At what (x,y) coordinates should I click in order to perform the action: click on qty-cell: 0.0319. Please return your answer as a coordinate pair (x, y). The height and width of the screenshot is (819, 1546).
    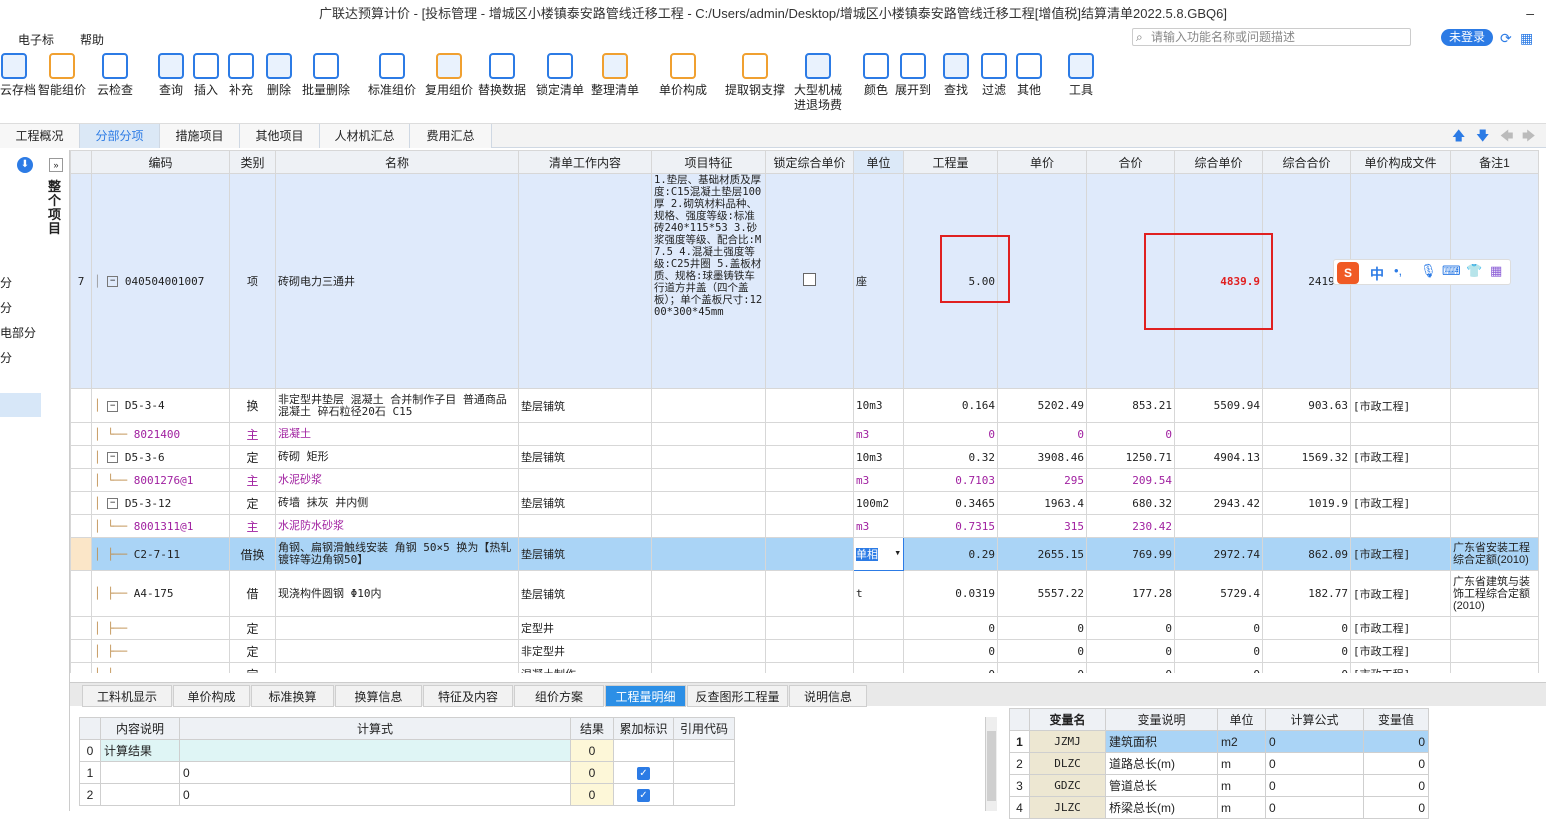
    Looking at the image, I should click on (950, 593).